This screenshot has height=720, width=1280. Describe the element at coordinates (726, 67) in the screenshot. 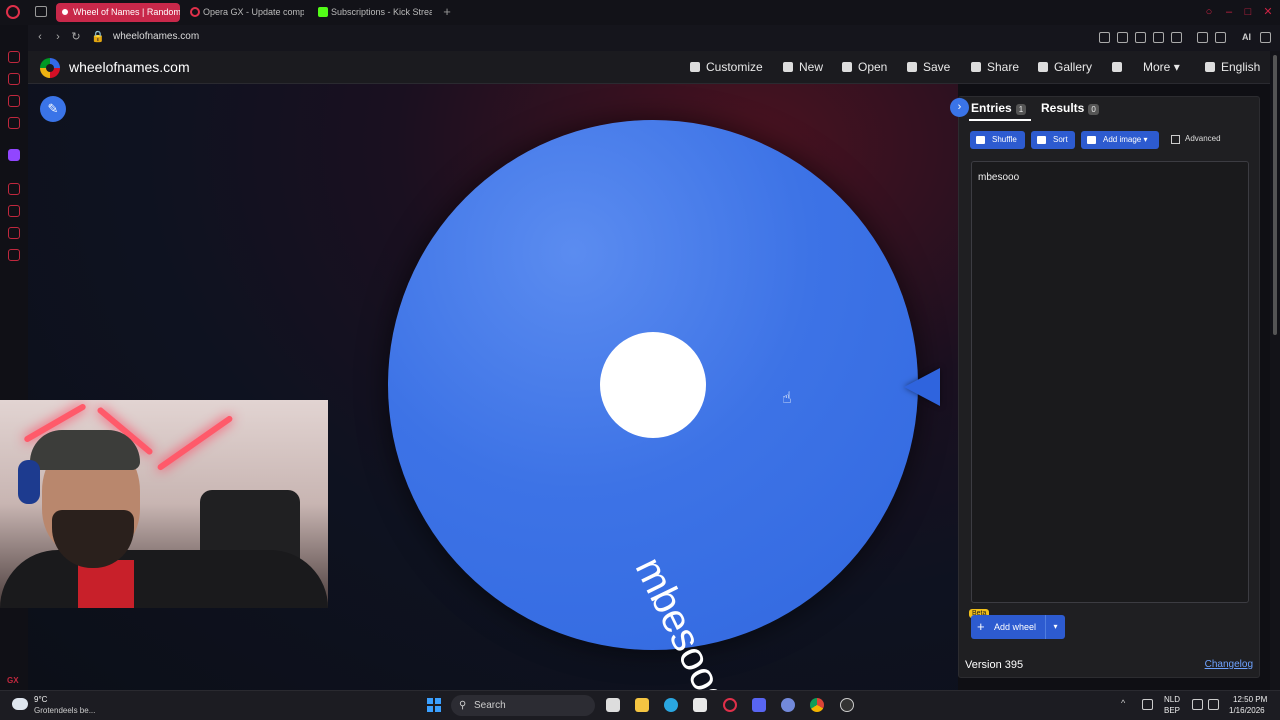

I see `customize-button: Customize` at that location.